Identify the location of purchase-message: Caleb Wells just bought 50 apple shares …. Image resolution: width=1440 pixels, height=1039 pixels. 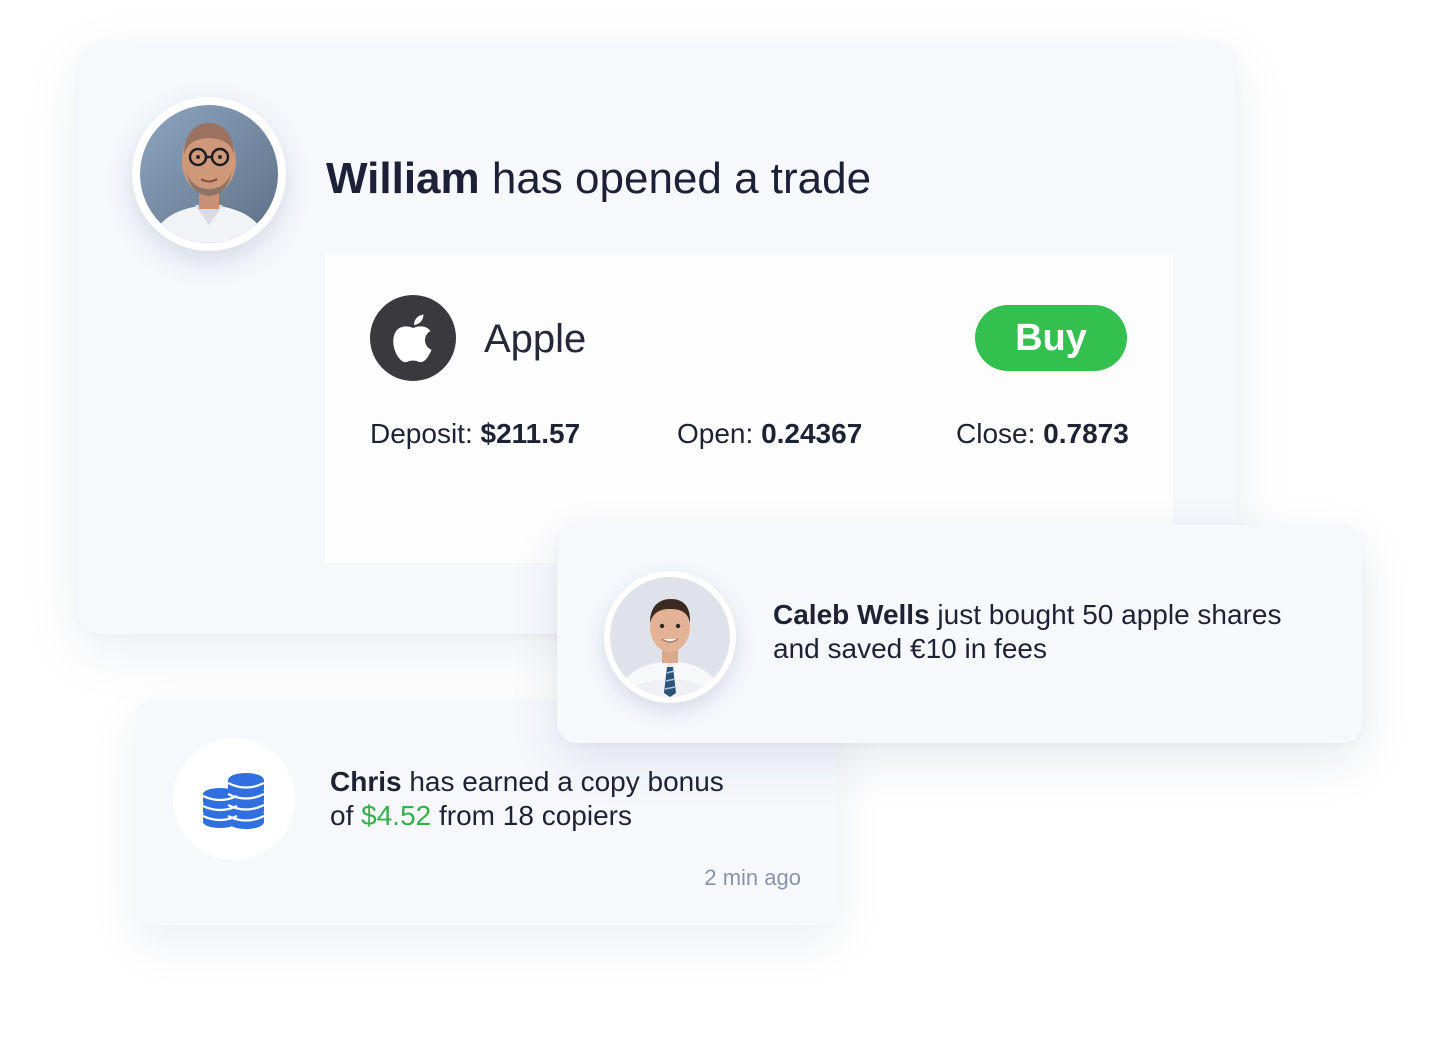
(1053, 632).